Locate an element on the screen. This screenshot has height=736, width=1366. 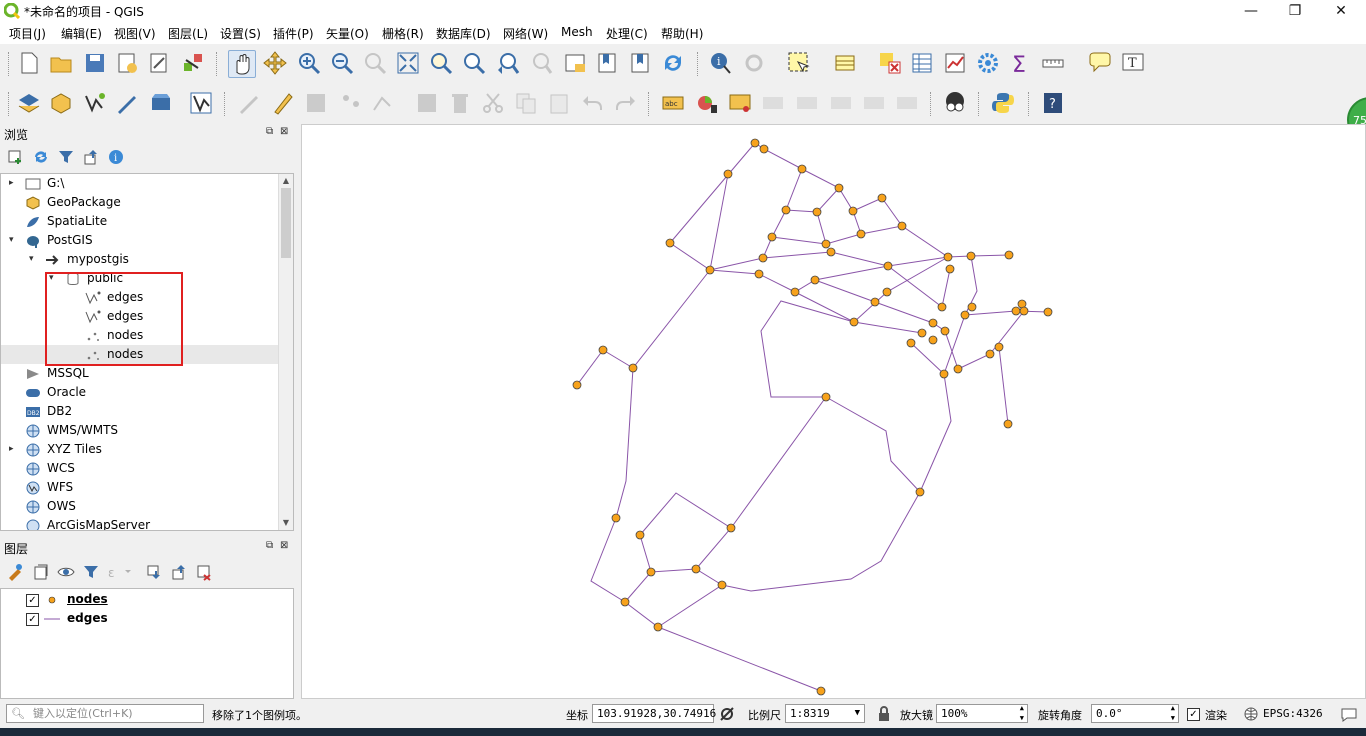
pan-map-icon is located at coordinates (242, 64).